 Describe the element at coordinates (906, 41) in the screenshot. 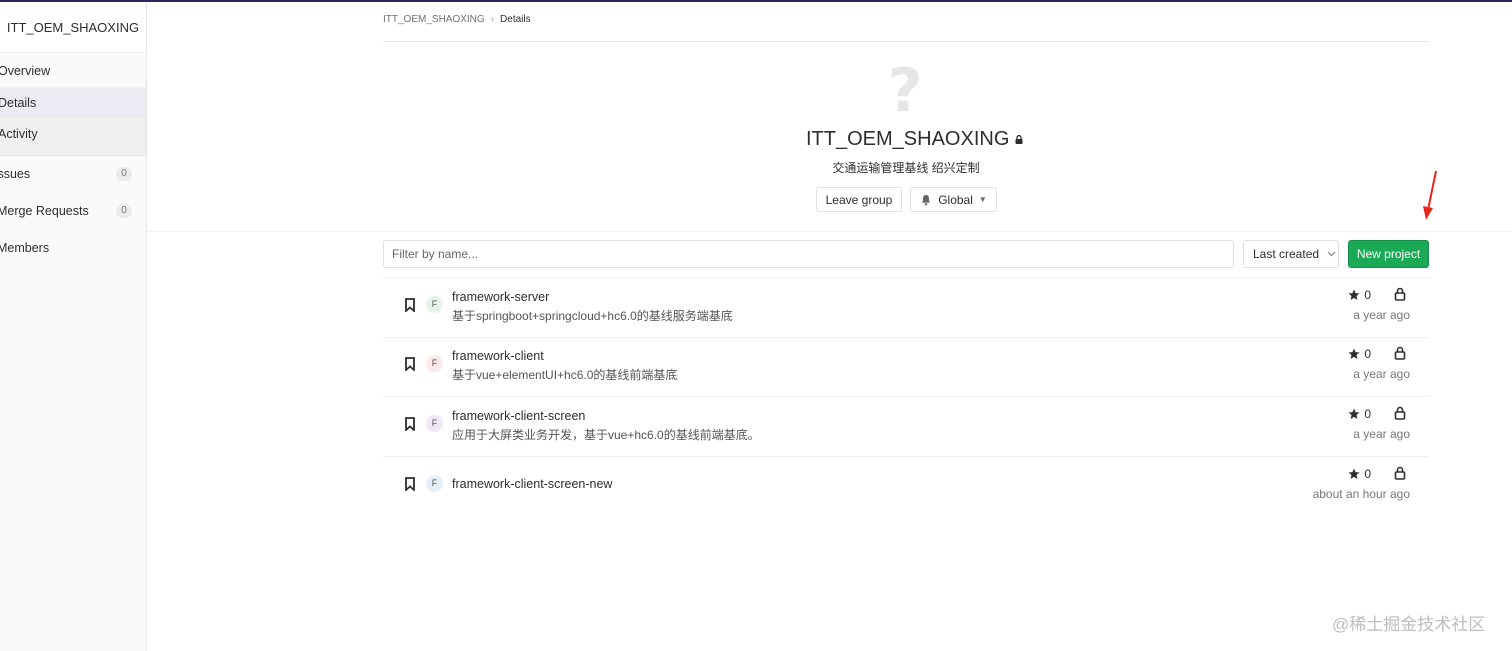

I see `breadcrumb-divider` at that location.